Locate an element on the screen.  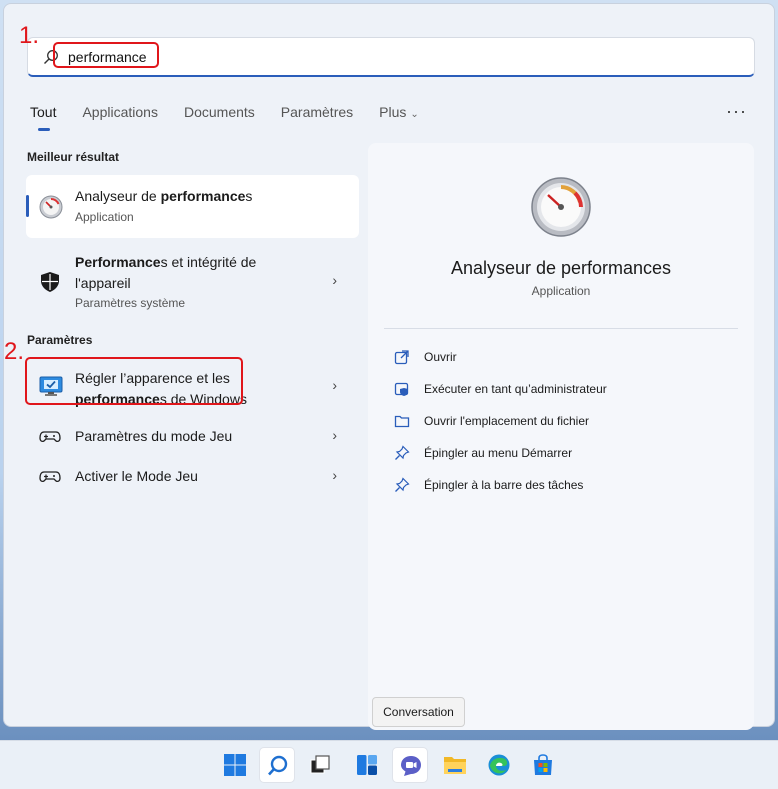
detail-title: Analyseur de performances is located at coordinates (561, 268).